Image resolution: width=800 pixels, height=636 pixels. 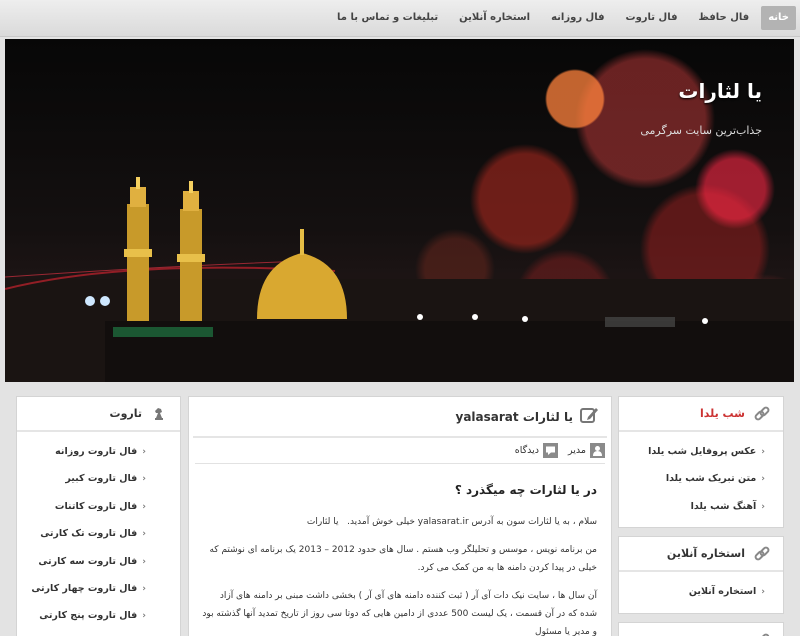 What do you see at coordinates (720, 91) in the screenshot?
I see `site-title: یا لثارات` at bounding box center [720, 91].